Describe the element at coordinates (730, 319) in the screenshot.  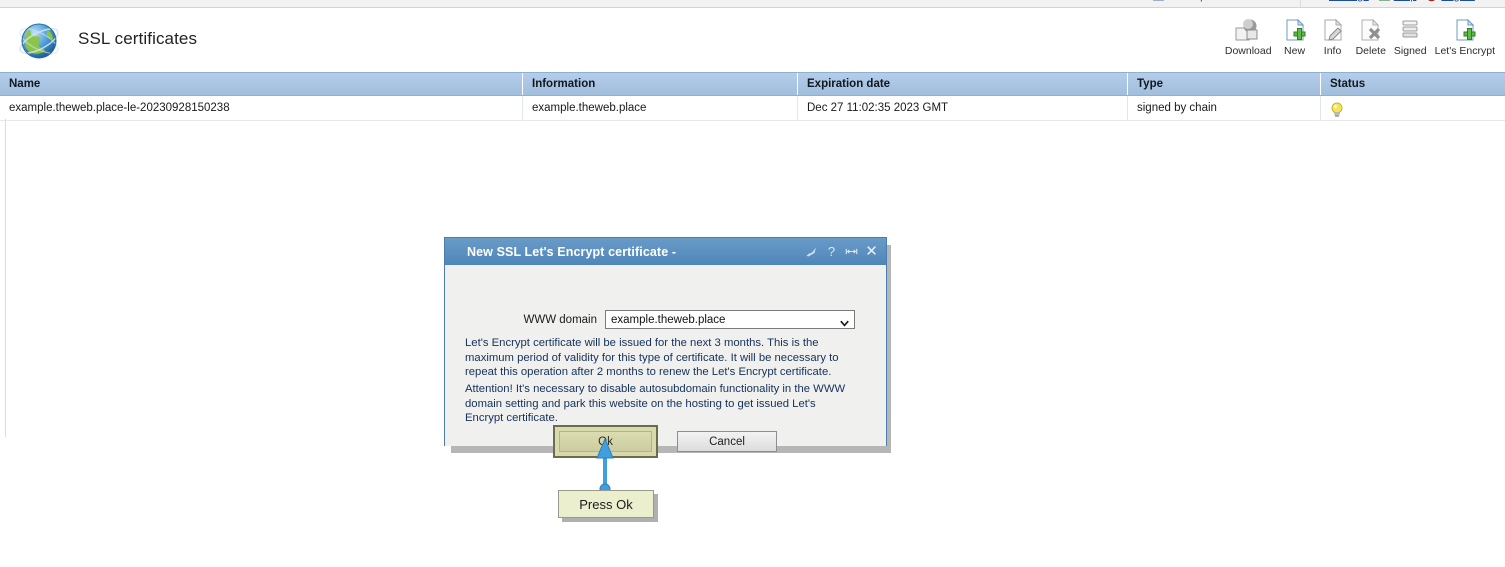
I see `www-domain-select: example.theweb.place` at that location.